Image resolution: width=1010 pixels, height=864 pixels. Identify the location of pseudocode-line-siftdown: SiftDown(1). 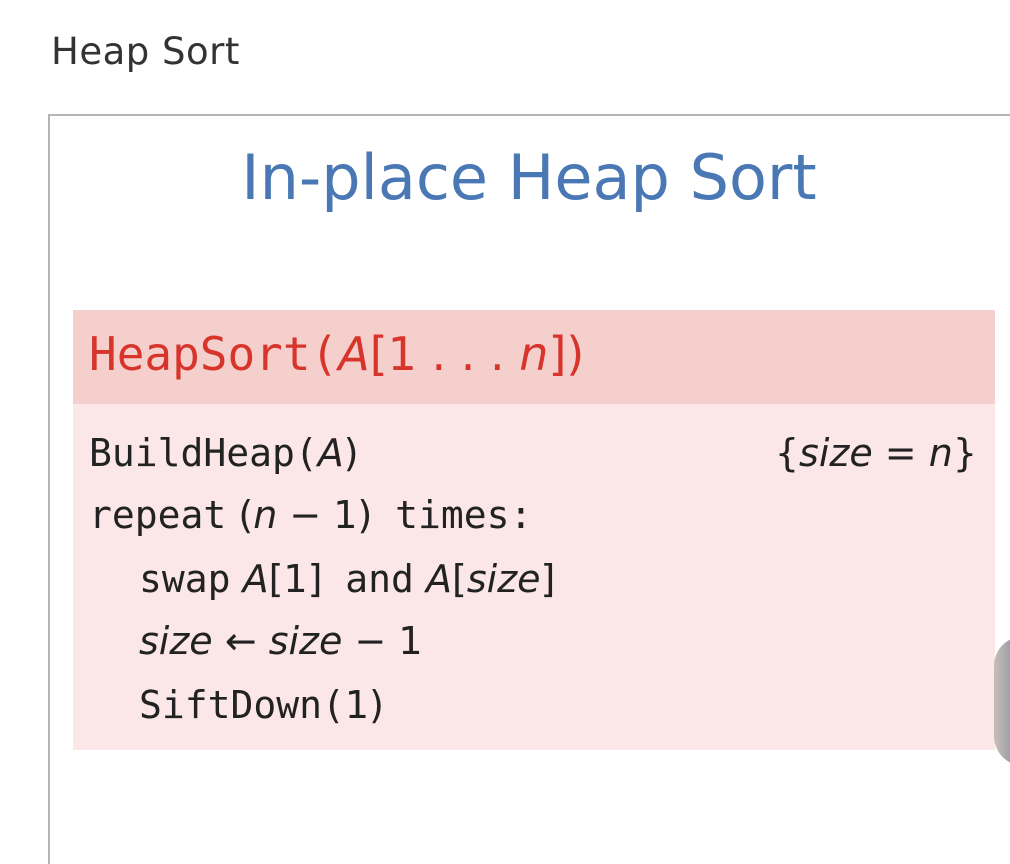
(261, 705).